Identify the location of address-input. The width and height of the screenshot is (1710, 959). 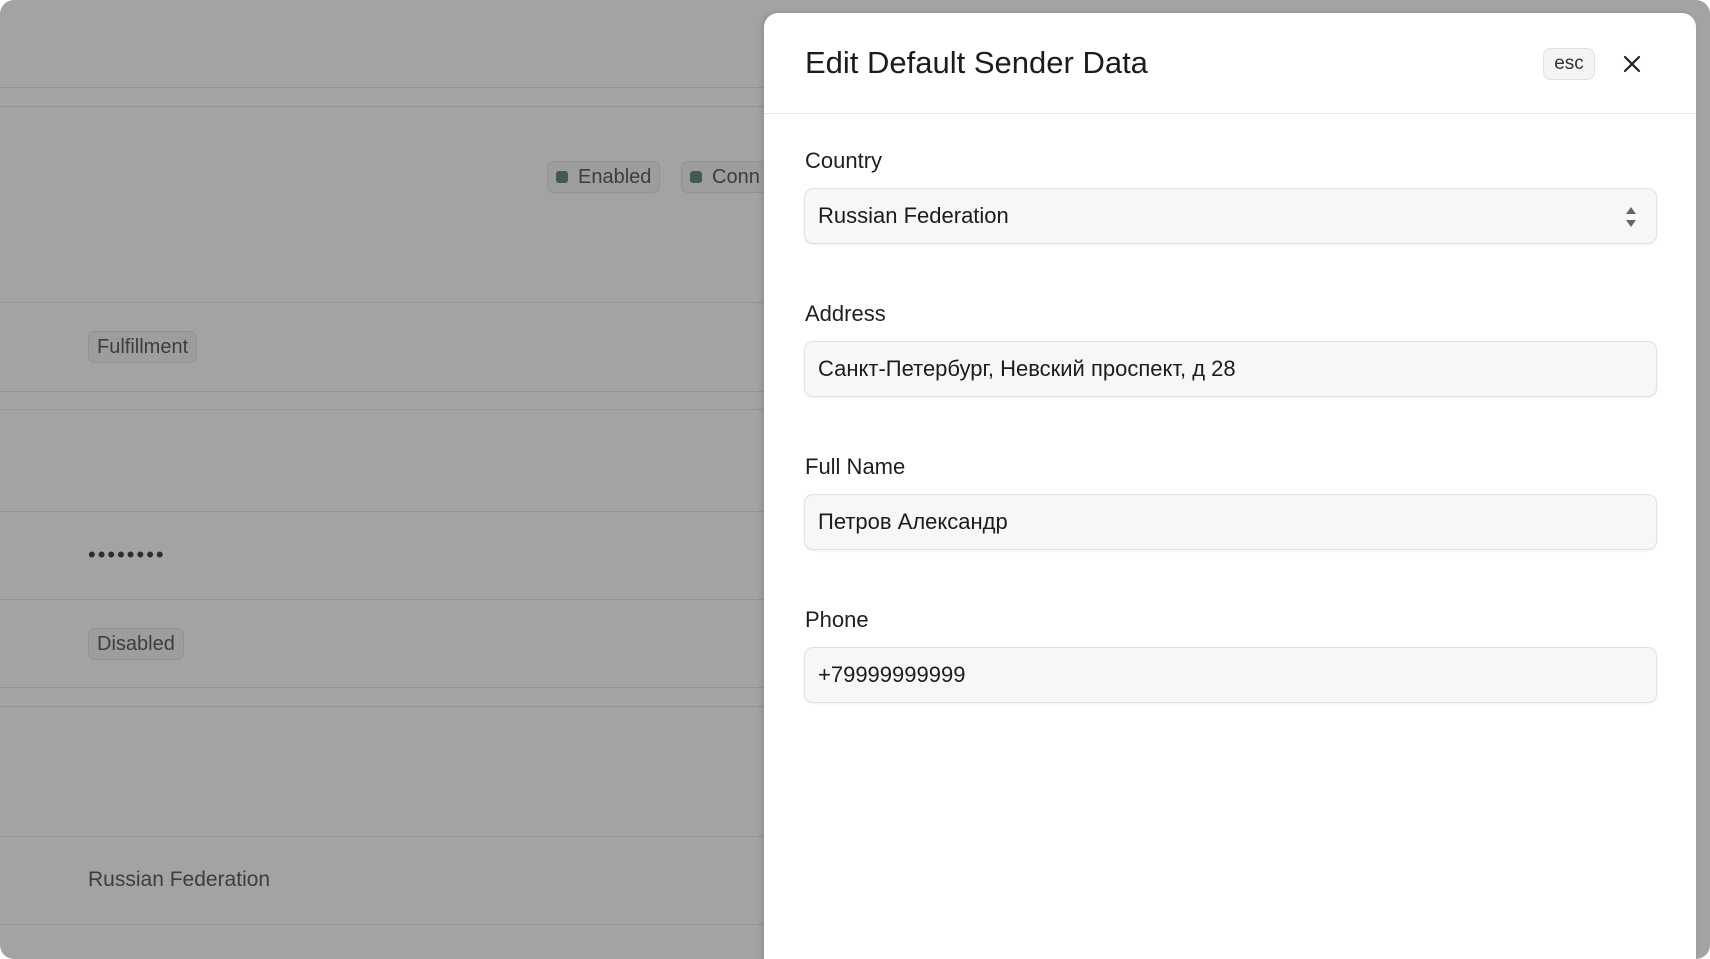
(1230, 369).